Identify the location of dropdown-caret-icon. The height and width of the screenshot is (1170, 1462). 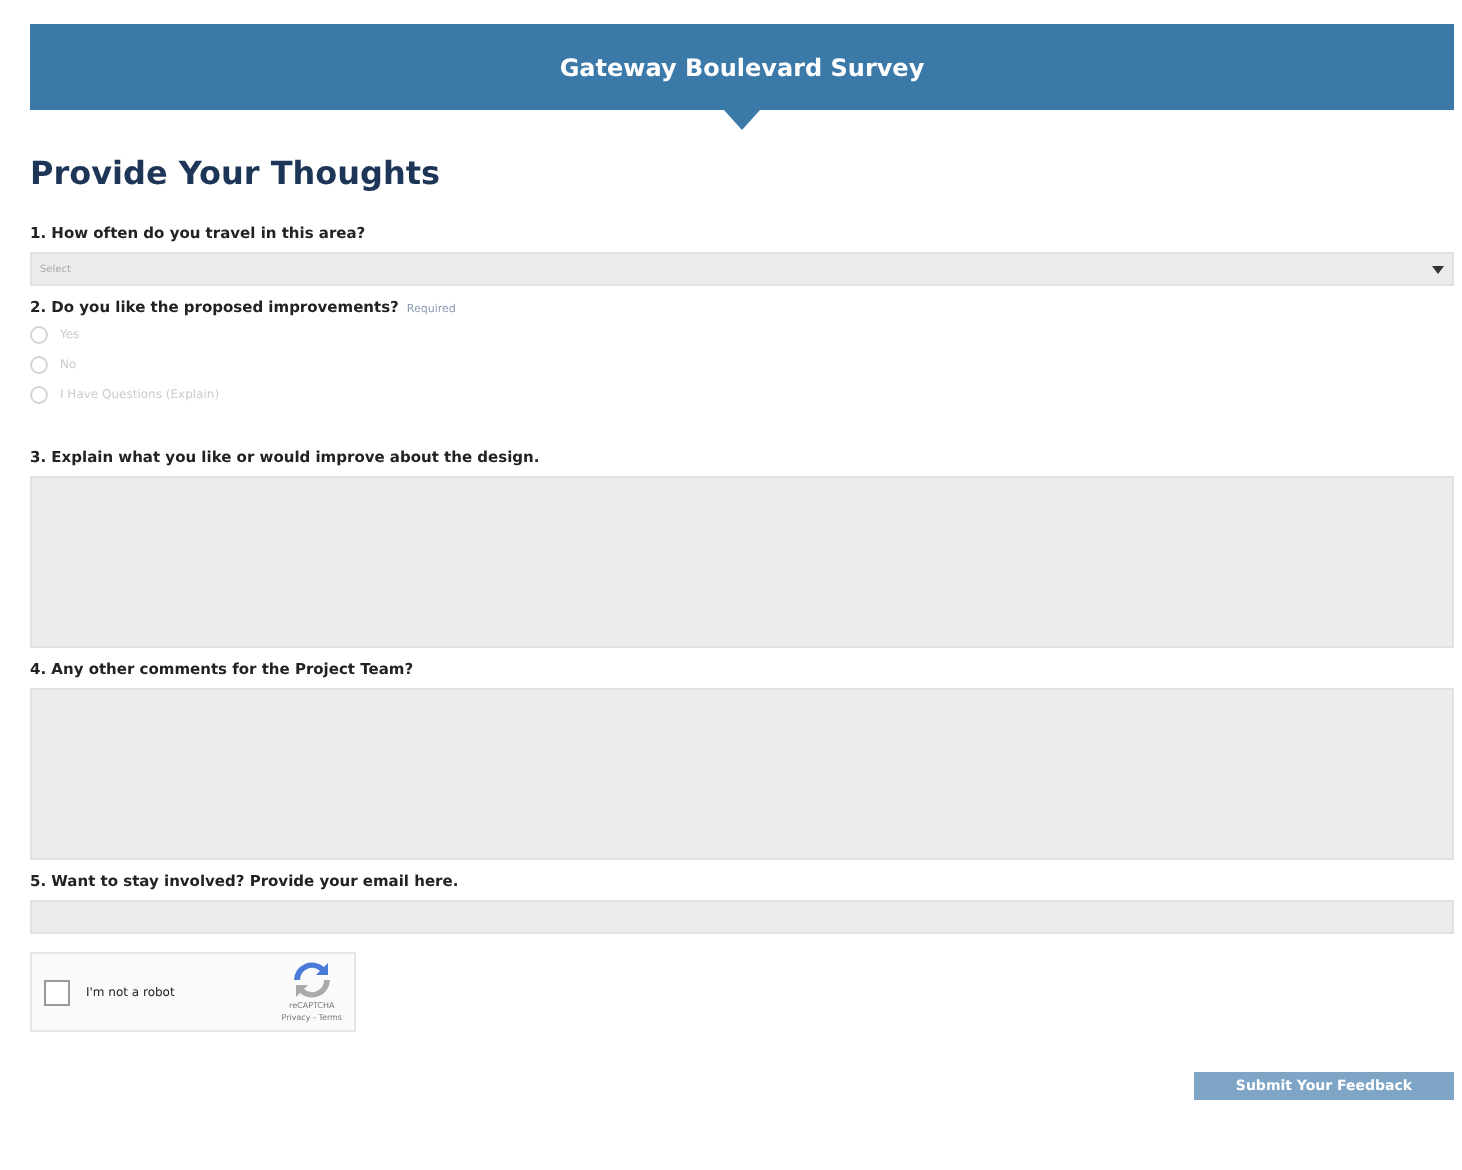
(1438, 269).